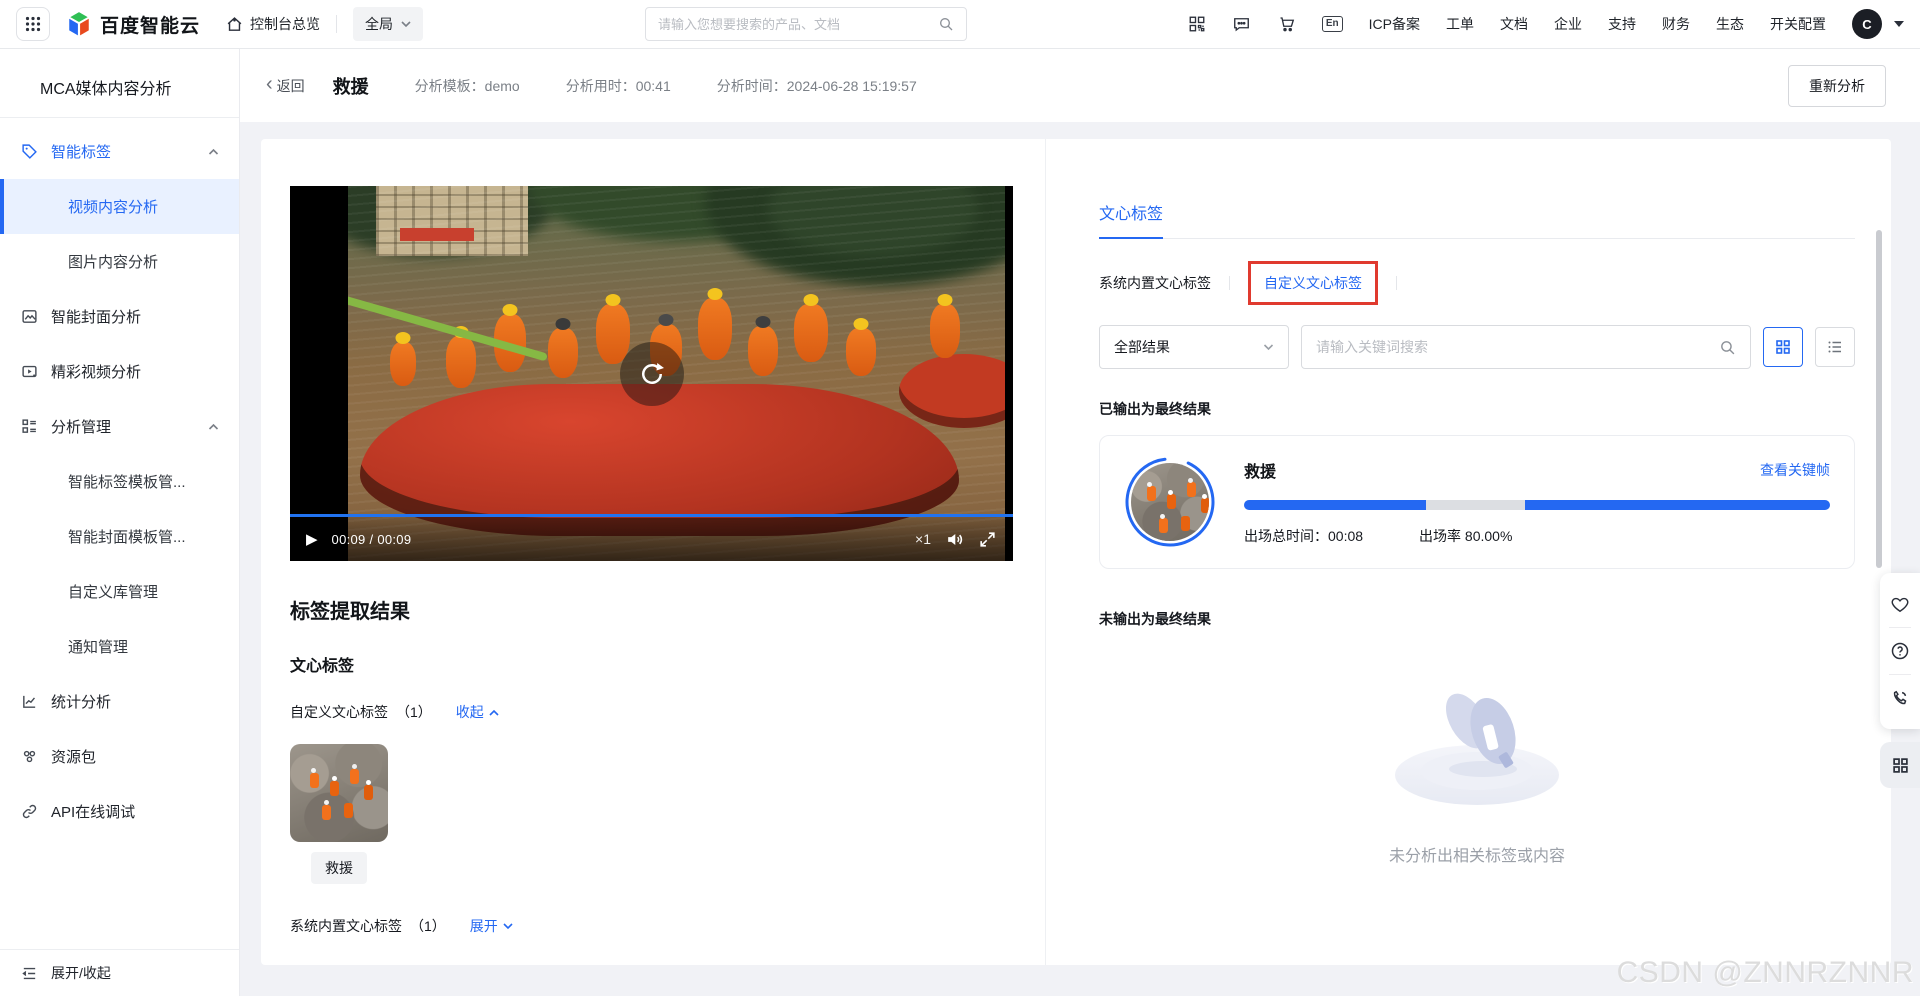 This screenshot has width=1920, height=996. What do you see at coordinates (1170, 502) in the screenshot?
I see `tag-avatar` at bounding box center [1170, 502].